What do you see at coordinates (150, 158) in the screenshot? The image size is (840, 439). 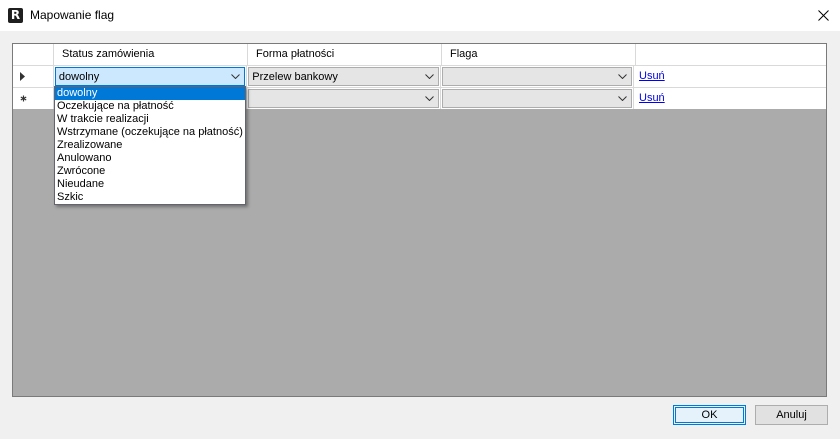 I see `dropdown-option: Anulowano` at bounding box center [150, 158].